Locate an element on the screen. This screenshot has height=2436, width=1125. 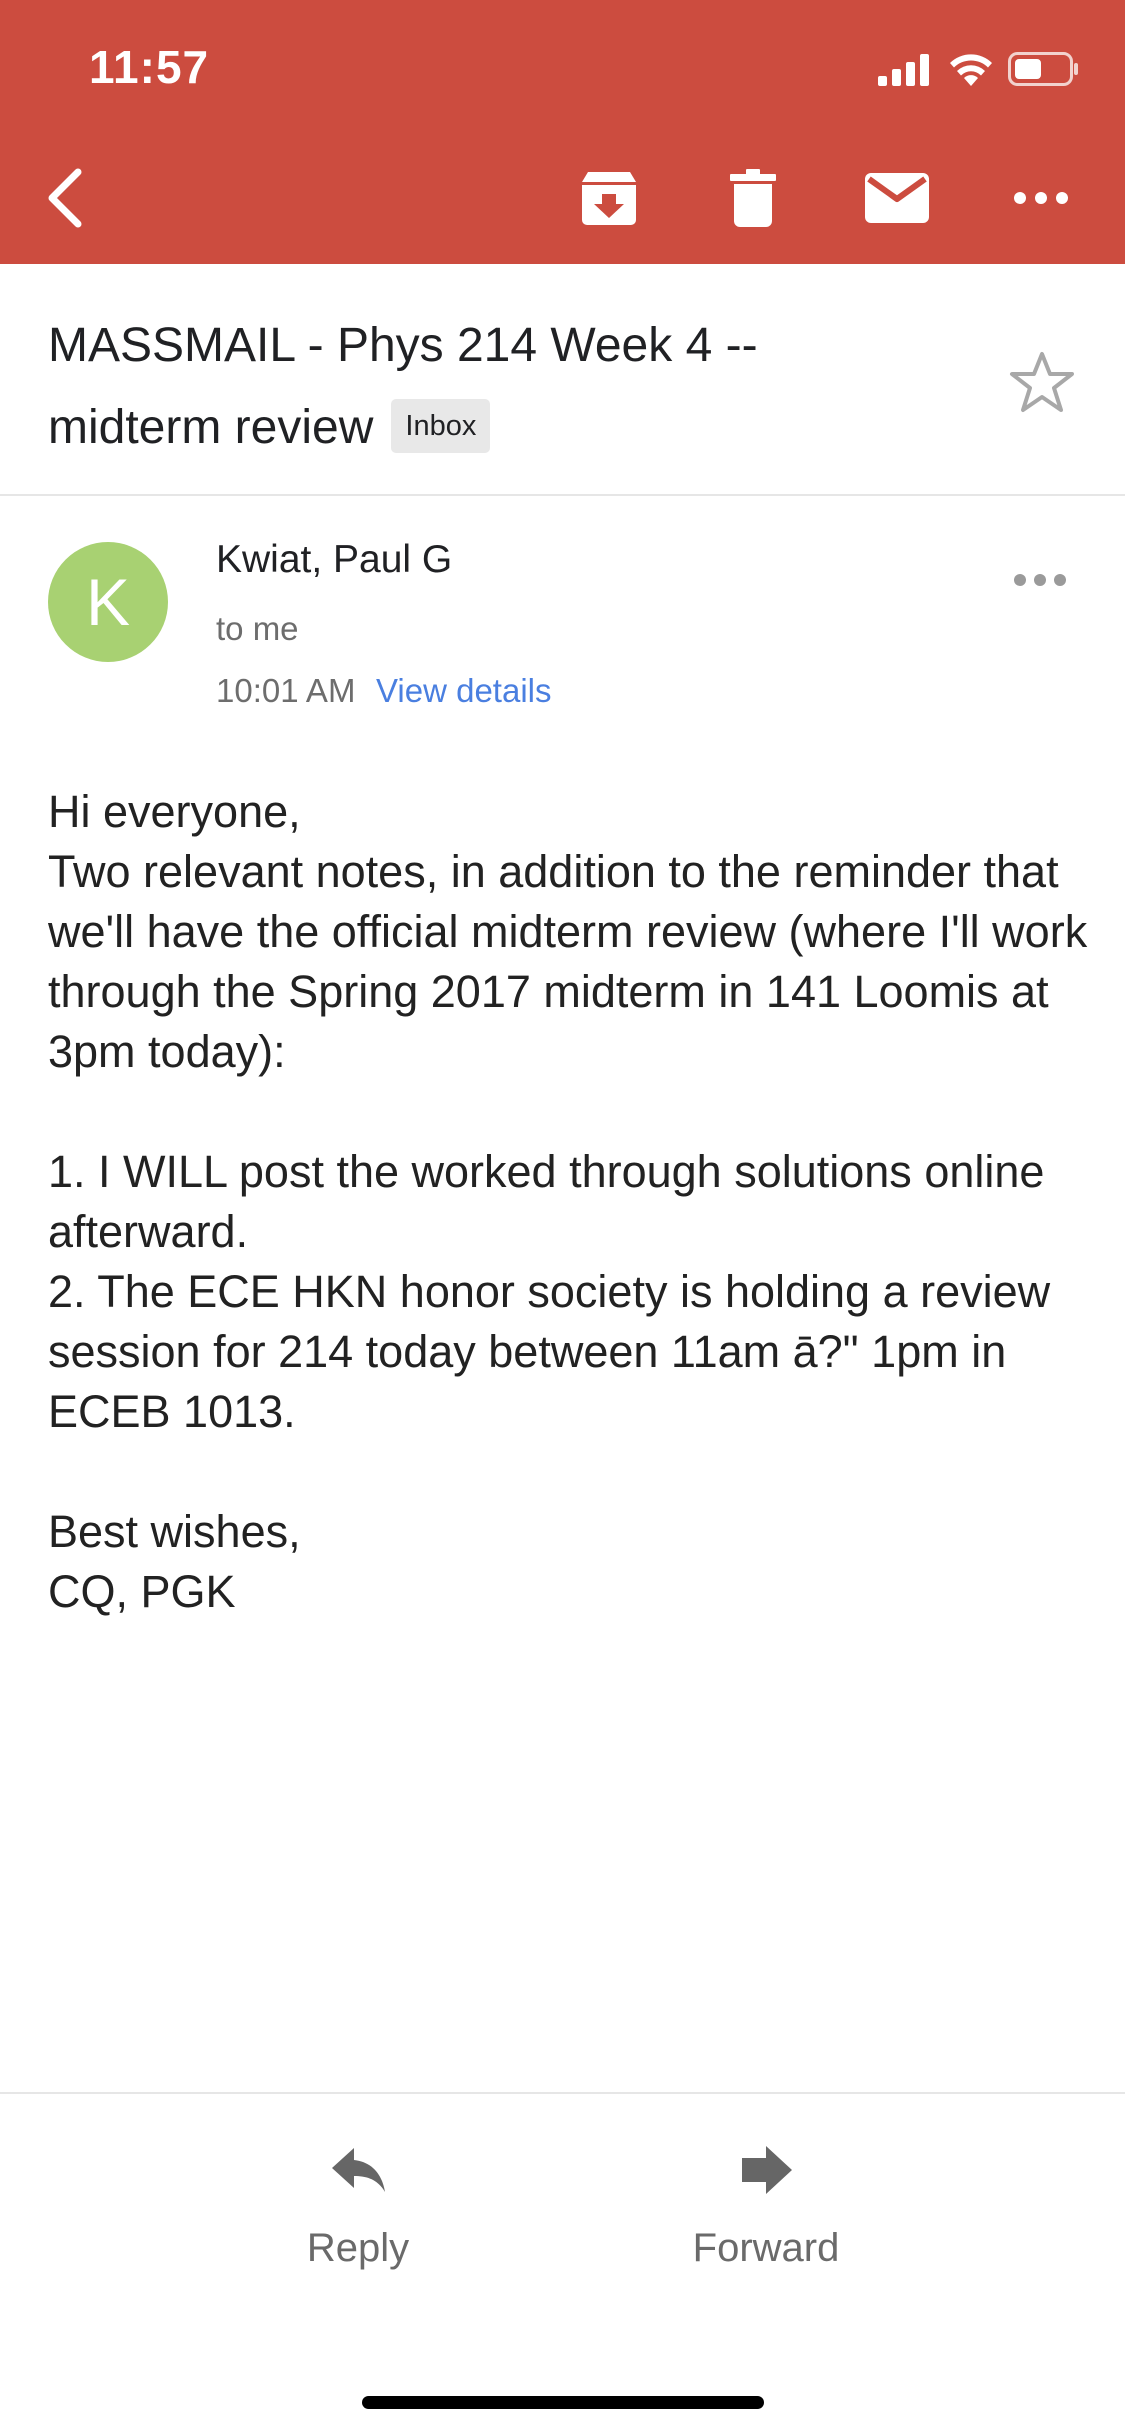
mail-icon is located at coordinates (897, 198).